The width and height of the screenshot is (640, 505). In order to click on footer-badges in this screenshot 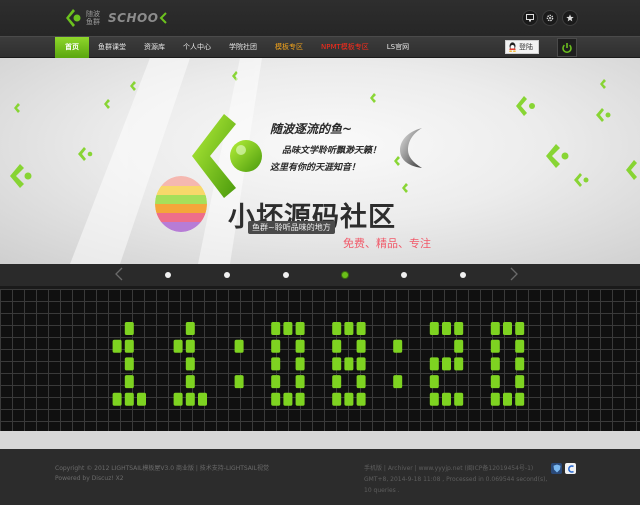, I will do `click(563, 468)`.